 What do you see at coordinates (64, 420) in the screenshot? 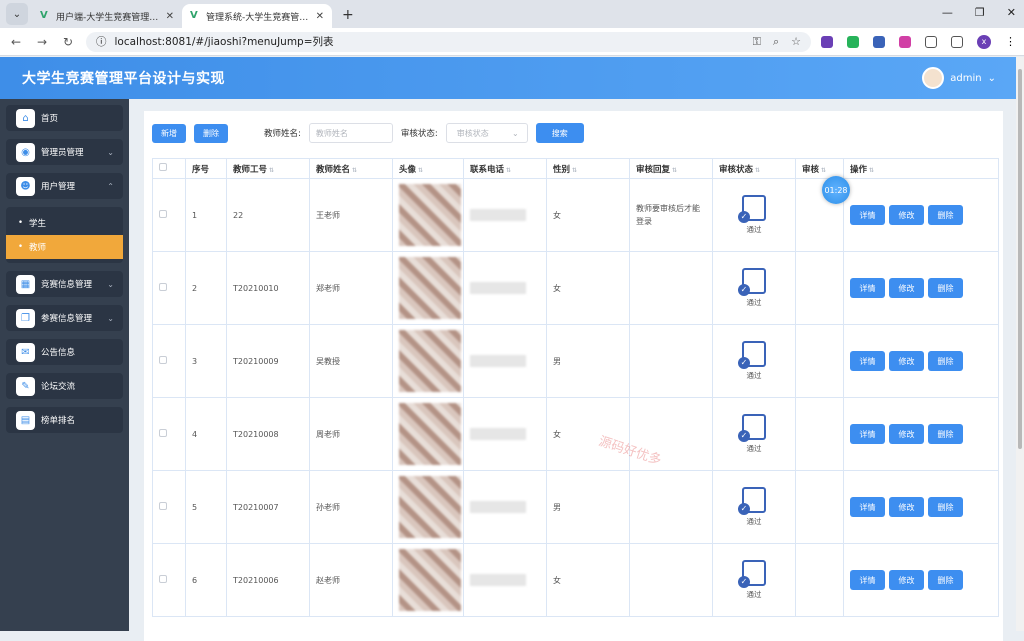
I see `sidebar-item-ranking: ▤ 榜单排名` at bounding box center [64, 420].